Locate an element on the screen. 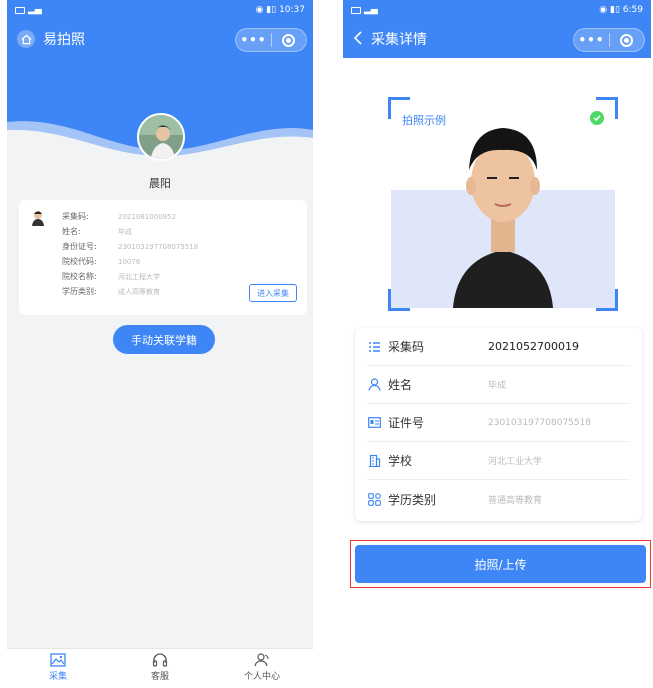 The image size is (653, 688). user-name: 晨阳 is located at coordinates (160, 183).